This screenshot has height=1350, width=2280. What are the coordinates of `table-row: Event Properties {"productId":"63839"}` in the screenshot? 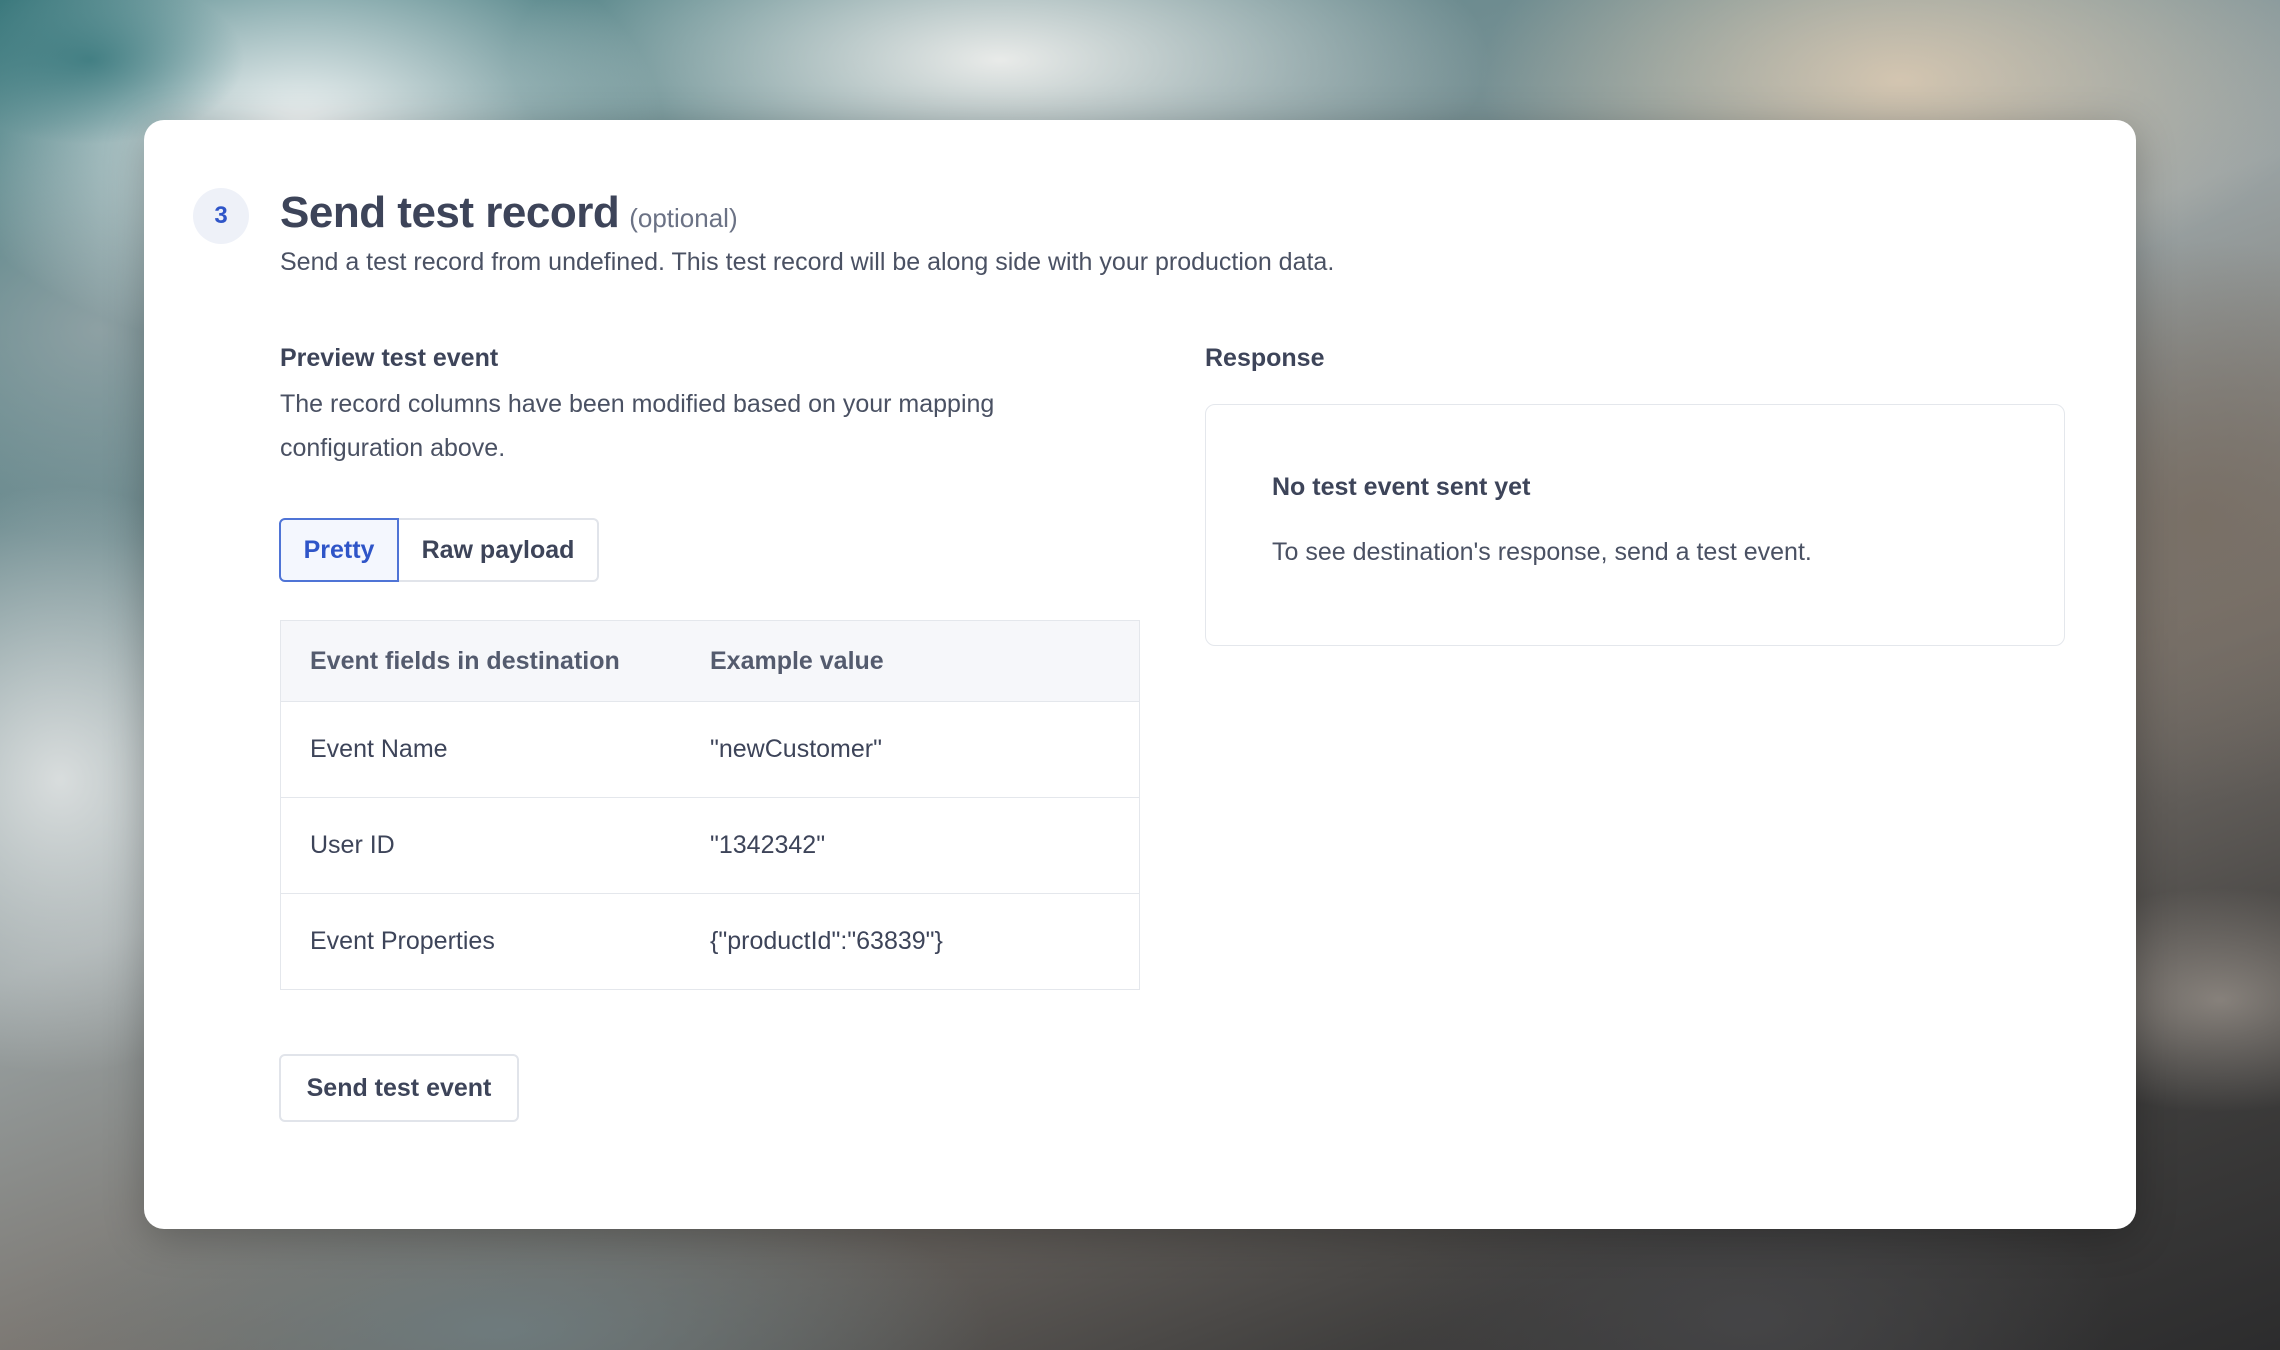 It's located at (710, 941).